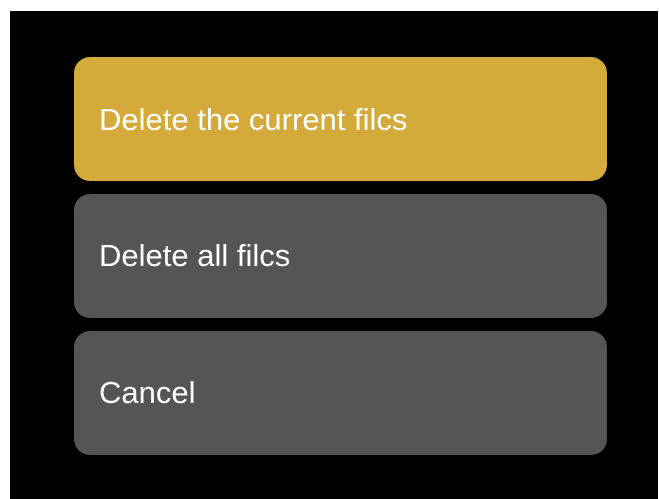 This screenshot has height=499, width=659. Describe the element at coordinates (147, 392) in the screenshot. I see `option-label: Cancel` at that location.